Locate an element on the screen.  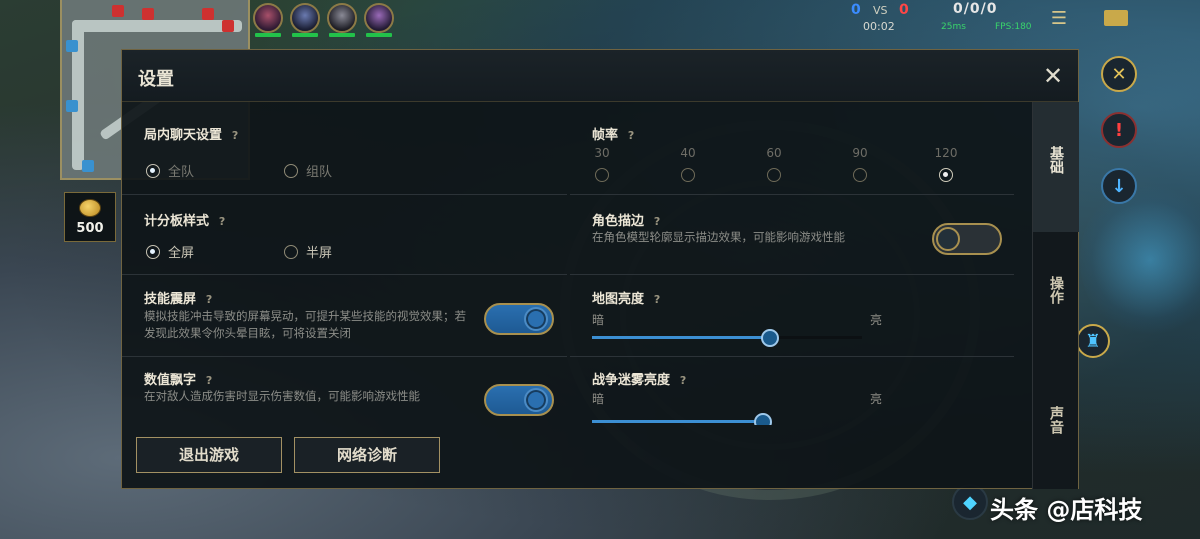
gold-value: 500 is located at coordinates (90, 228).